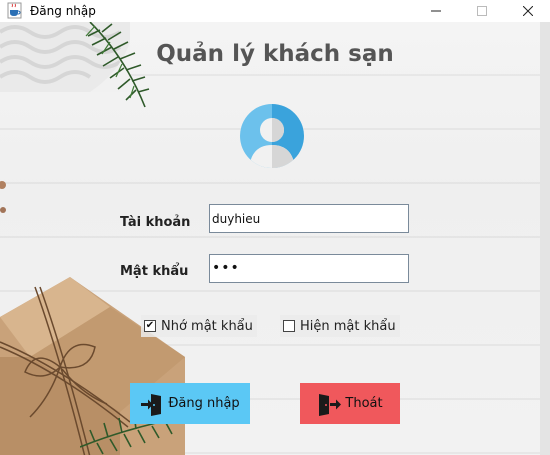  Describe the element at coordinates (275, 54) in the screenshot. I see `page-title: Quản lý khách sạn` at that location.